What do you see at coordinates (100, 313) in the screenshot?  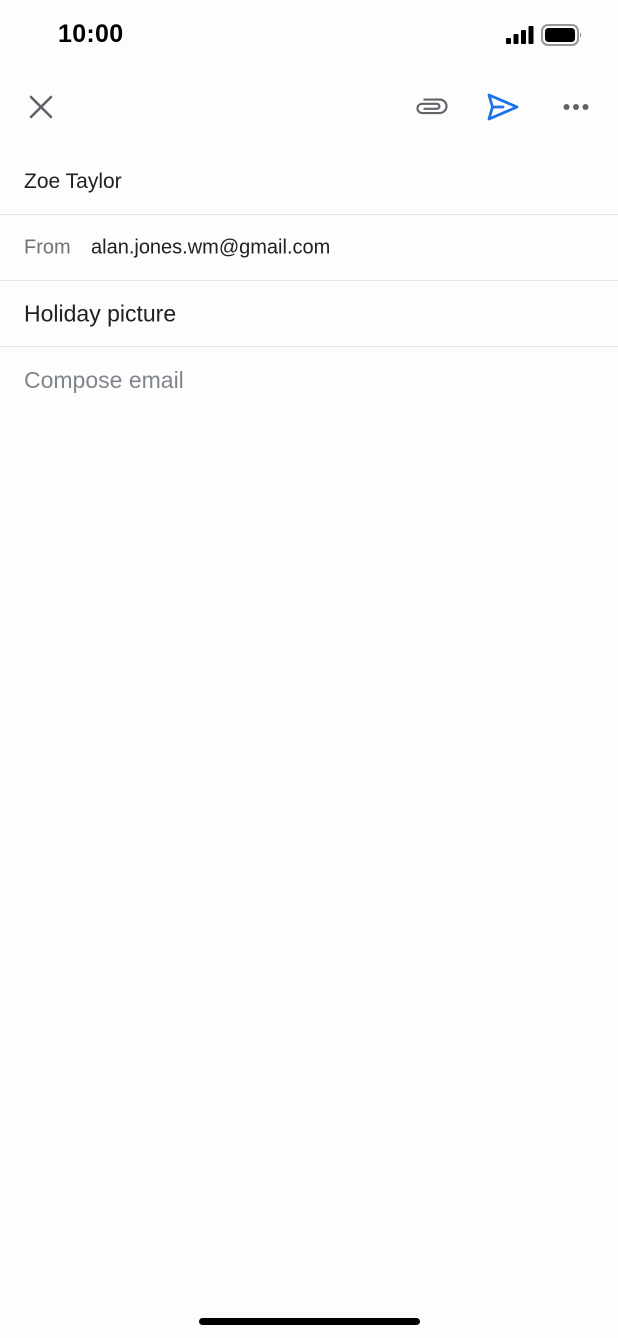 I see `subject-input: Holiday picture` at bounding box center [100, 313].